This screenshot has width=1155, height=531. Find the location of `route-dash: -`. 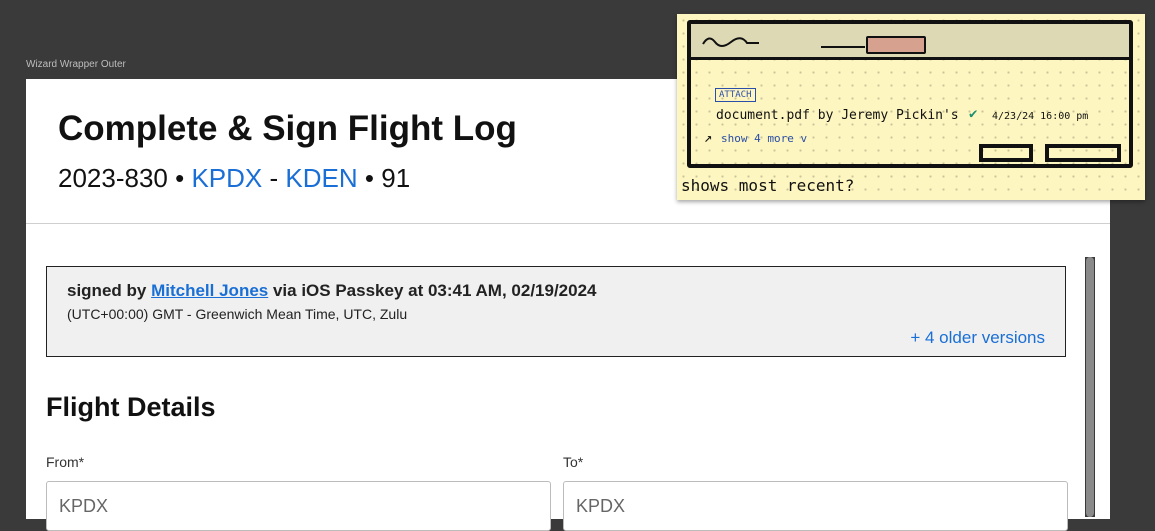

route-dash: - is located at coordinates (274, 178).